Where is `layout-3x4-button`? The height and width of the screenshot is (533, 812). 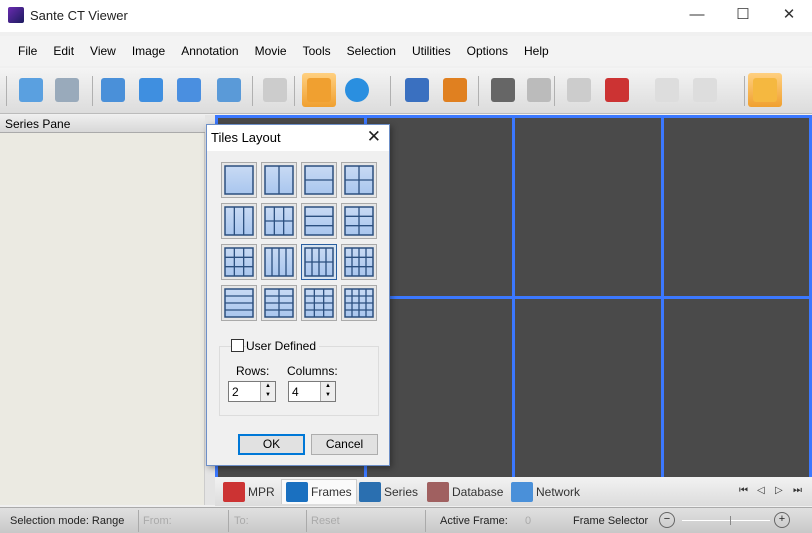 layout-3x4-button is located at coordinates (359, 262).